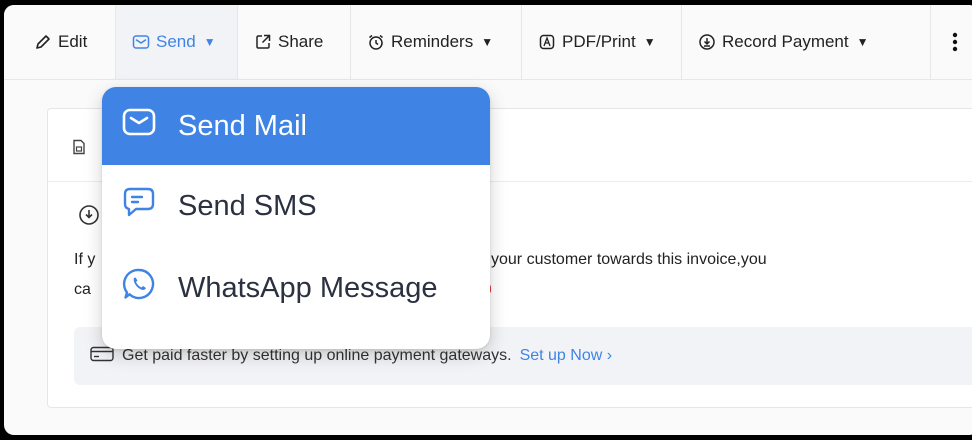 This screenshot has width=972, height=440. What do you see at coordinates (242, 125) in the screenshot?
I see `send-mail-label: Send Mail` at bounding box center [242, 125].